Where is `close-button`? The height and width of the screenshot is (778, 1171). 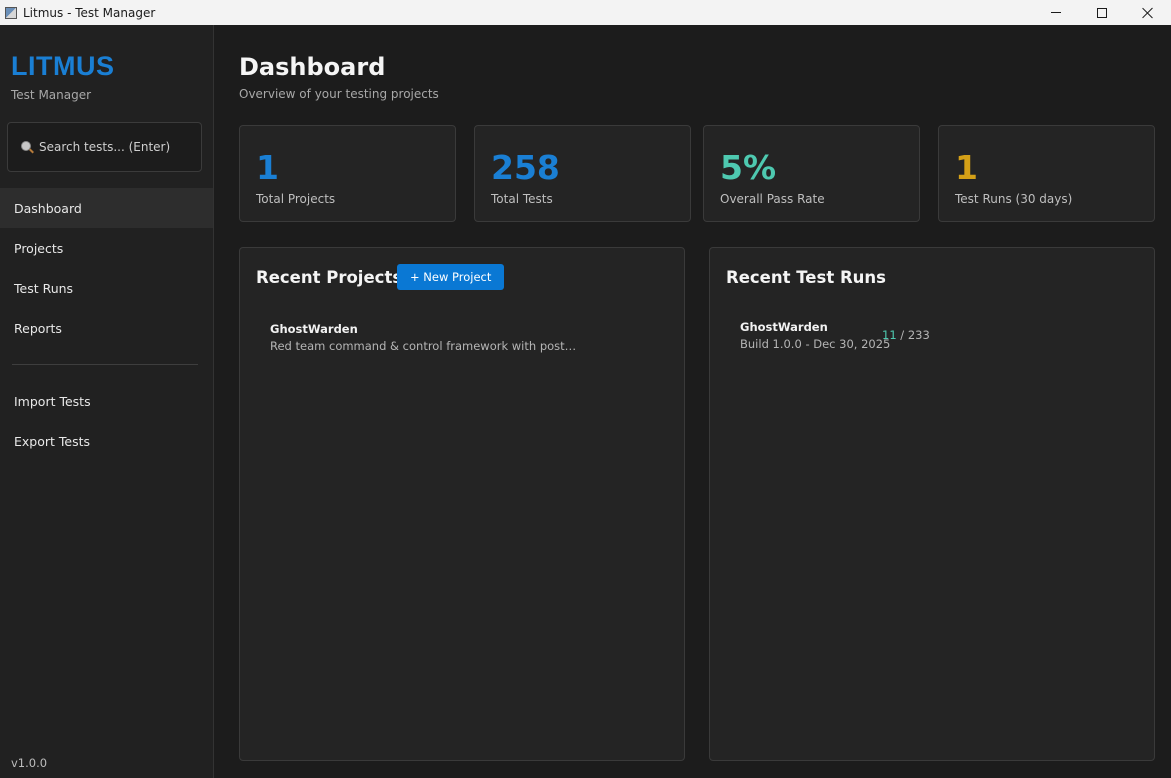
close-button is located at coordinates (1148, 12).